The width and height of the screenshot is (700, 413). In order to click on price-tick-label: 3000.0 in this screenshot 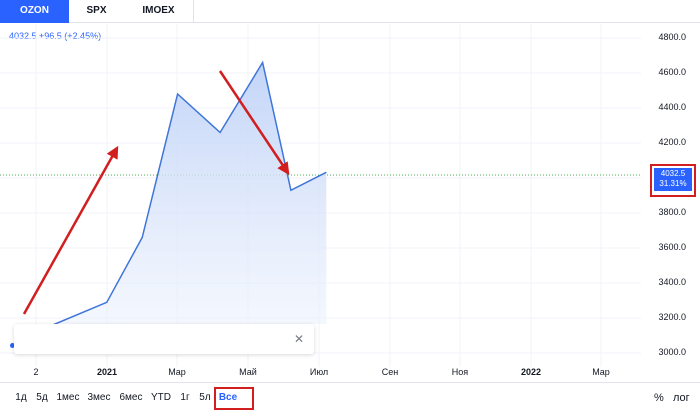, I will do `click(672, 352)`.